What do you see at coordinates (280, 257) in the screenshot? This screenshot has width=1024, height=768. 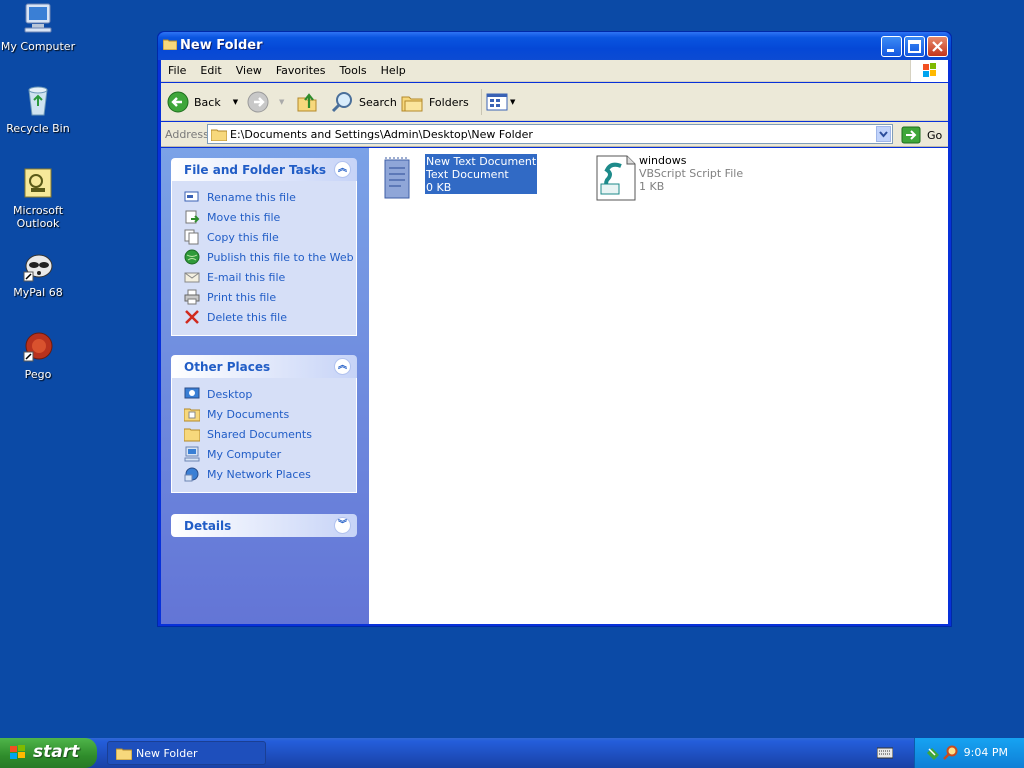 I see `task-label: Publish this file to the Web` at bounding box center [280, 257].